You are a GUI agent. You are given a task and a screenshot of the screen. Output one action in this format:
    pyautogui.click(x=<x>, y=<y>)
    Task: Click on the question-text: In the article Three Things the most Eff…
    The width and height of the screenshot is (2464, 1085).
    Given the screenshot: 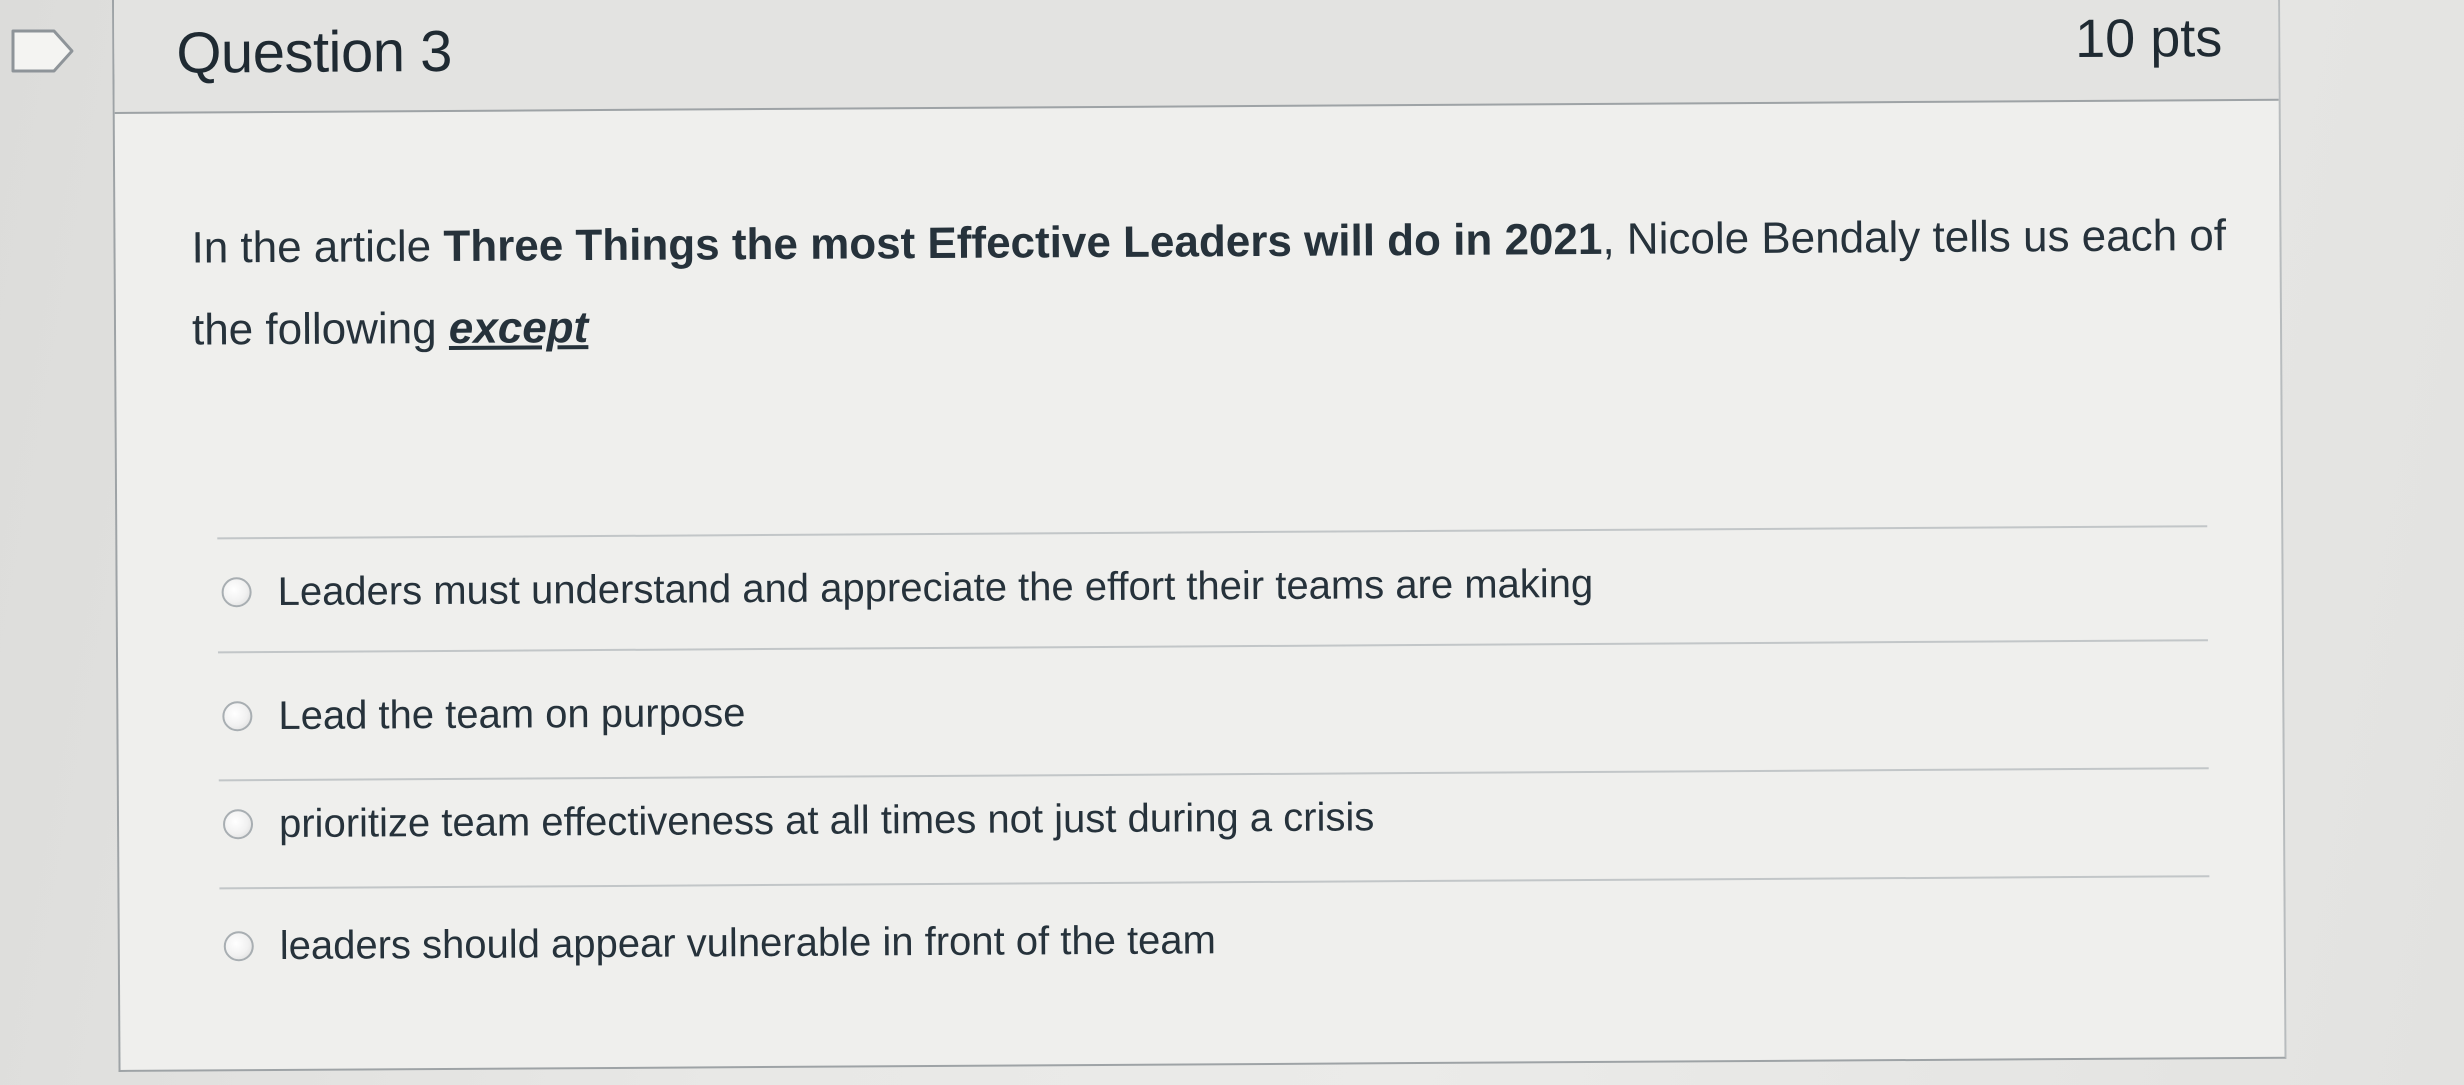 What is the action you would take?
    pyautogui.click(x=1236, y=283)
    